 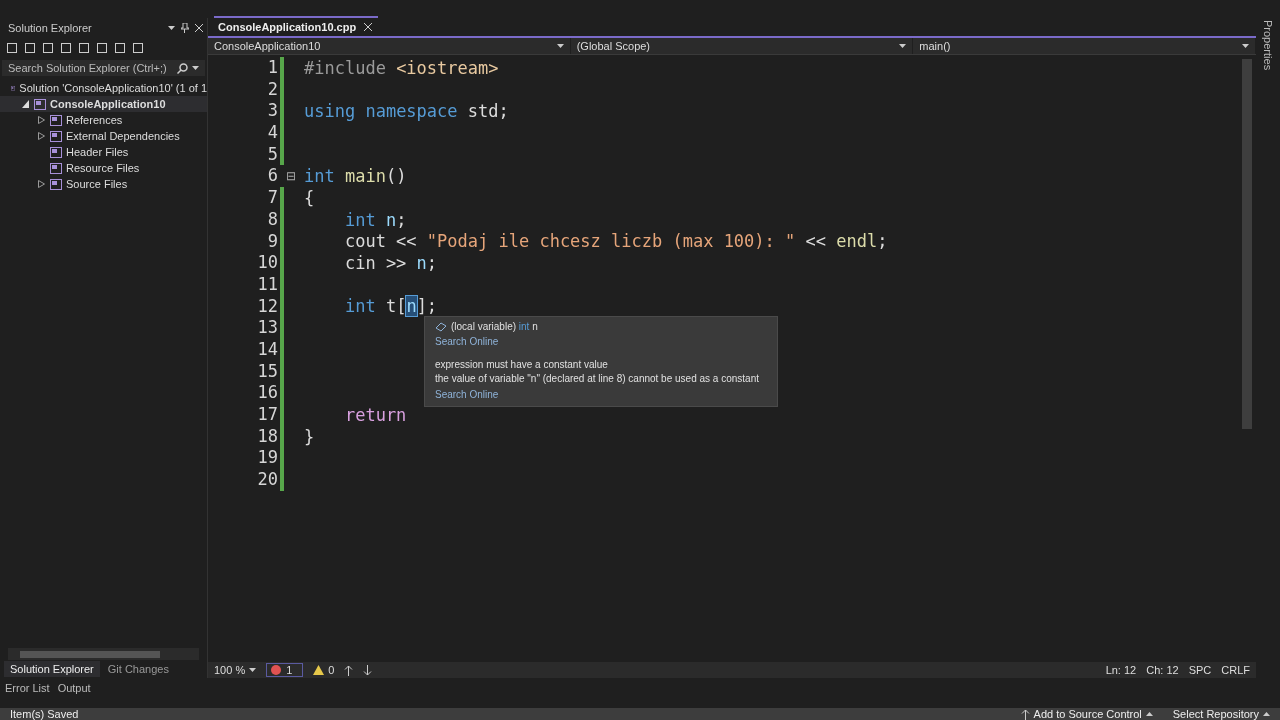 I want to click on code-line: cout << "Podaj ile chcesz liczb (max 100): " << endl;, so click(x=615, y=241).